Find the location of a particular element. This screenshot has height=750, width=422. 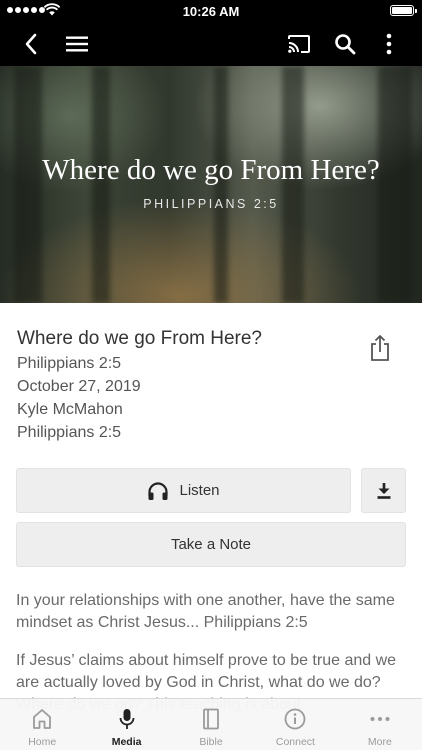

status-bar: 10:26 AM is located at coordinates (211, 11).